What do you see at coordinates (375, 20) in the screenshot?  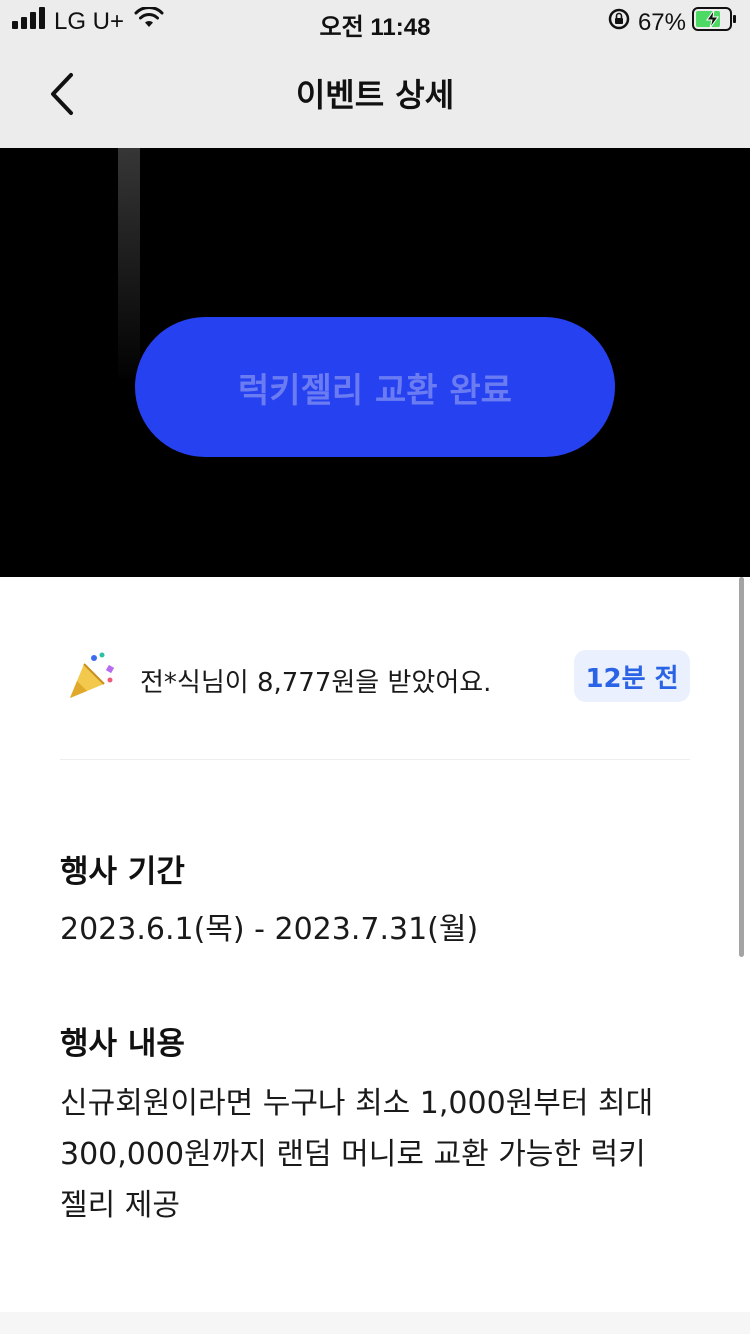 I see `status-bar: LG U+ 오전 11:48 67%` at bounding box center [375, 20].